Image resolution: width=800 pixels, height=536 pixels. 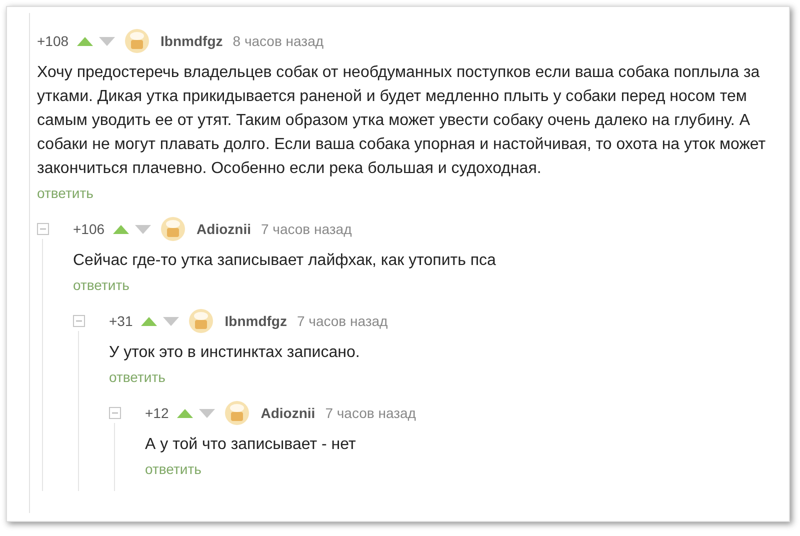 What do you see at coordinates (53, 41) in the screenshot?
I see `rating-count: +108` at bounding box center [53, 41].